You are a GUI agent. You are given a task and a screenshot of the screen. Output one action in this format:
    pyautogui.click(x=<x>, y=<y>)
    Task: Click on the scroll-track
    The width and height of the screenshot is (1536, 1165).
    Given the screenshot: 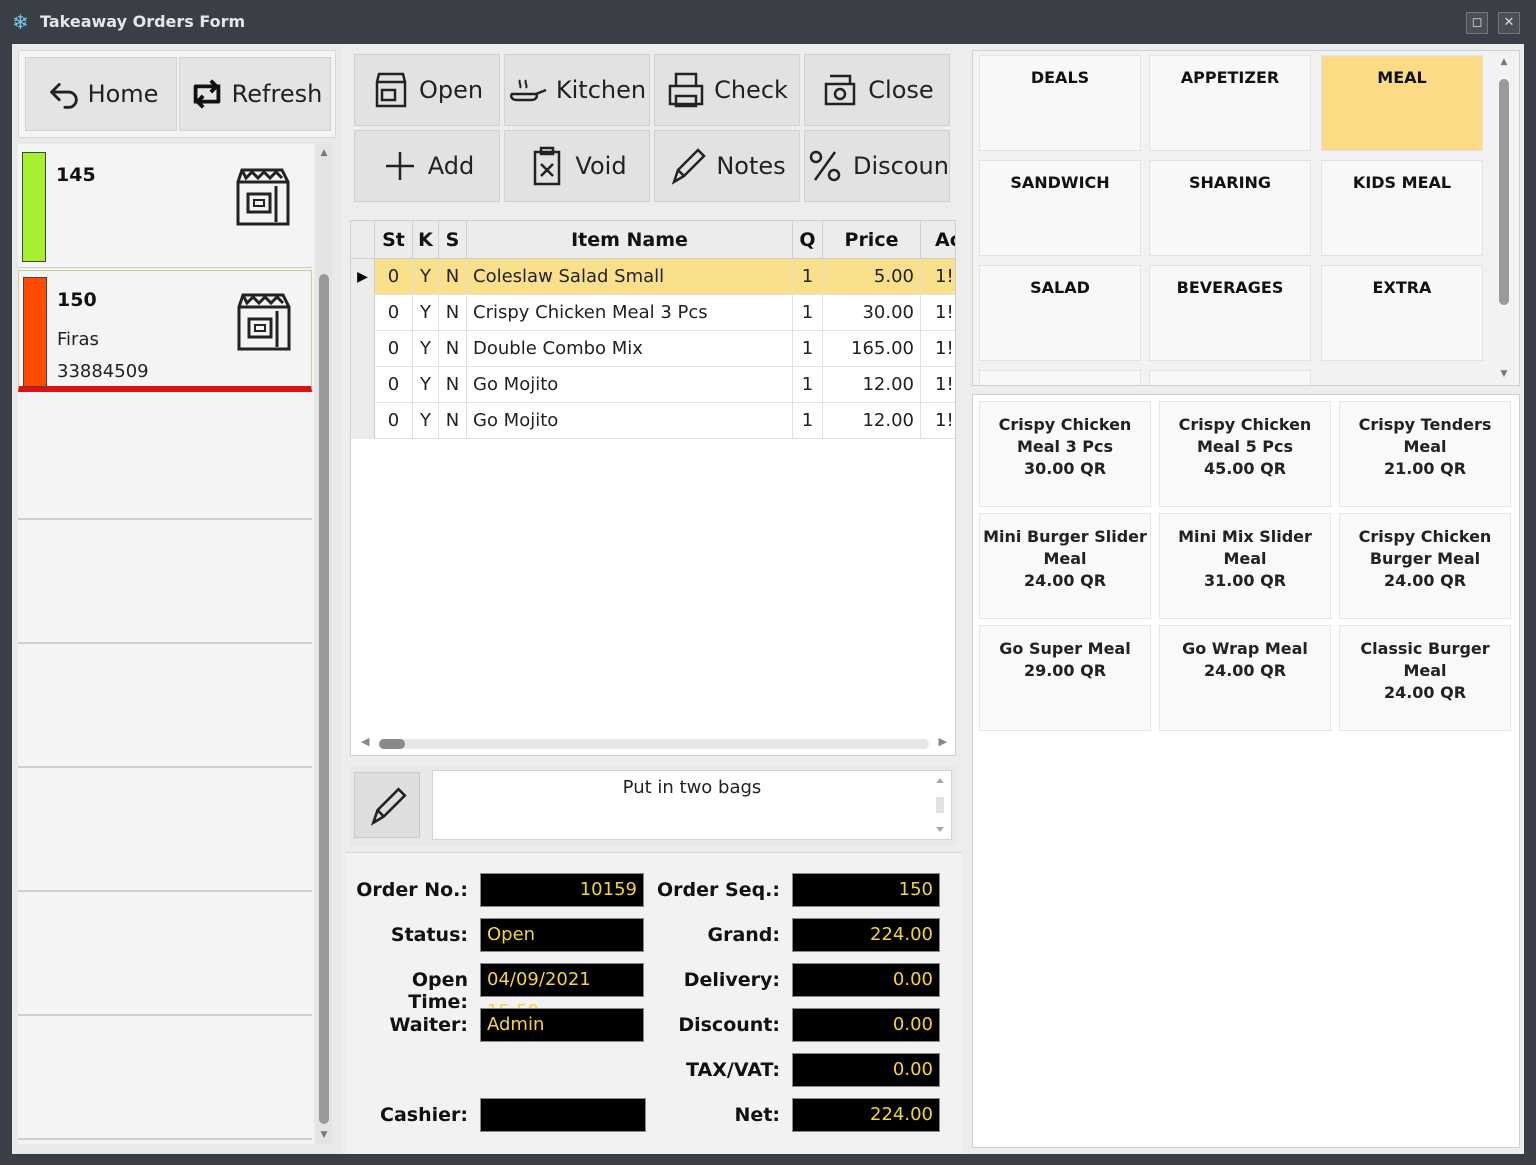 What is the action you would take?
    pyautogui.click(x=654, y=744)
    